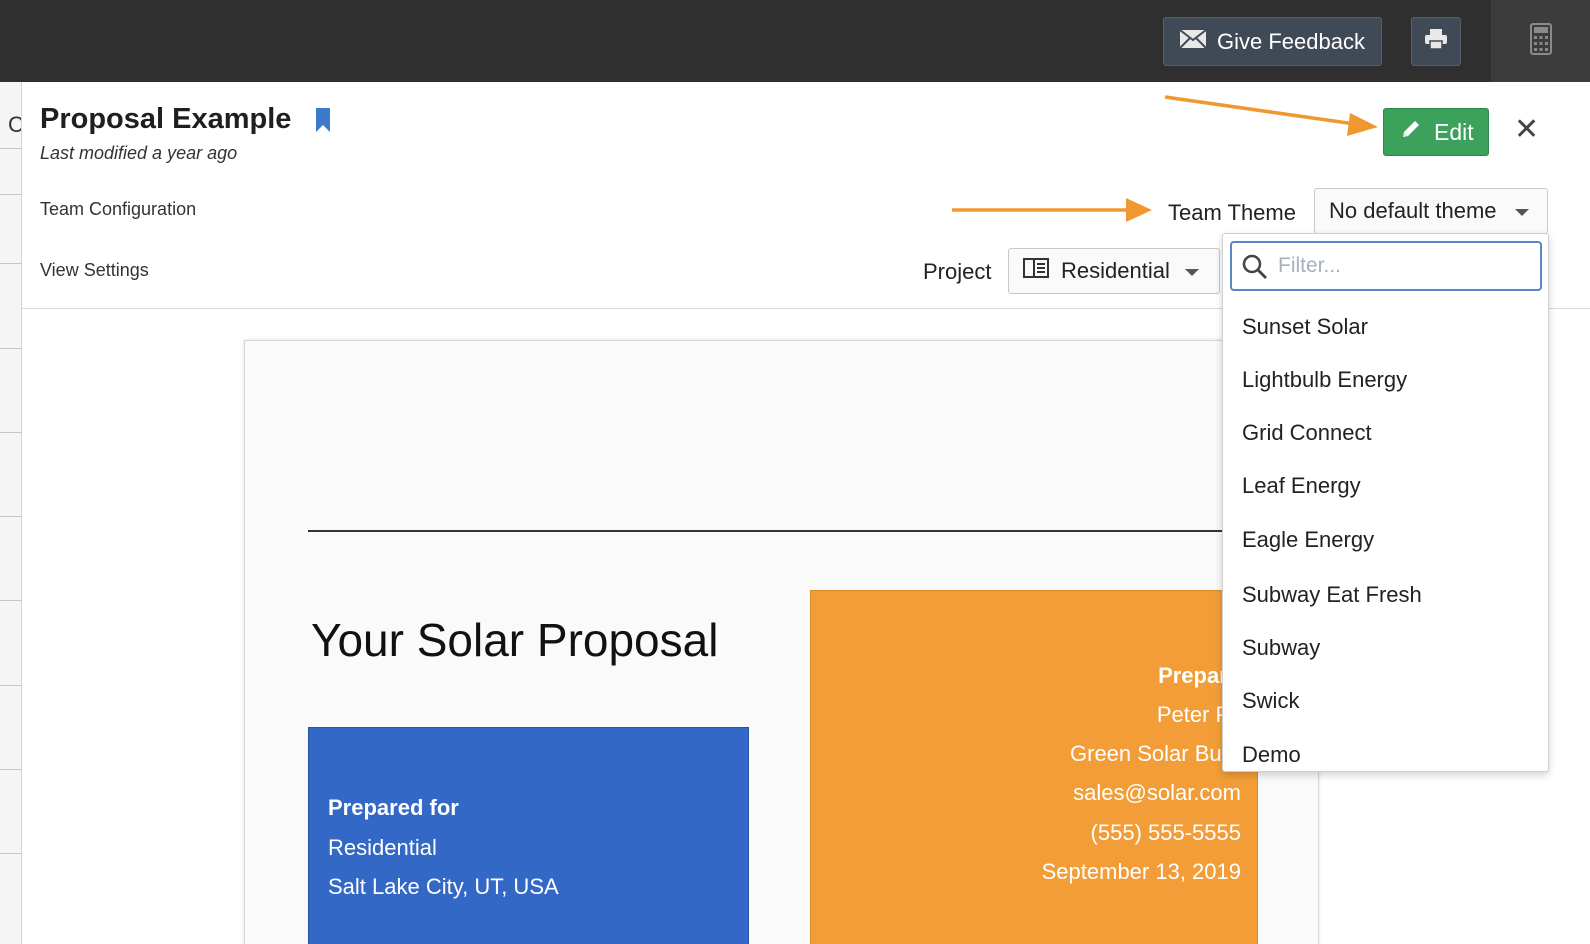 The height and width of the screenshot is (944, 1590). Describe the element at coordinates (166, 119) in the screenshot. I see `page-title: Proposal Example` at that location.